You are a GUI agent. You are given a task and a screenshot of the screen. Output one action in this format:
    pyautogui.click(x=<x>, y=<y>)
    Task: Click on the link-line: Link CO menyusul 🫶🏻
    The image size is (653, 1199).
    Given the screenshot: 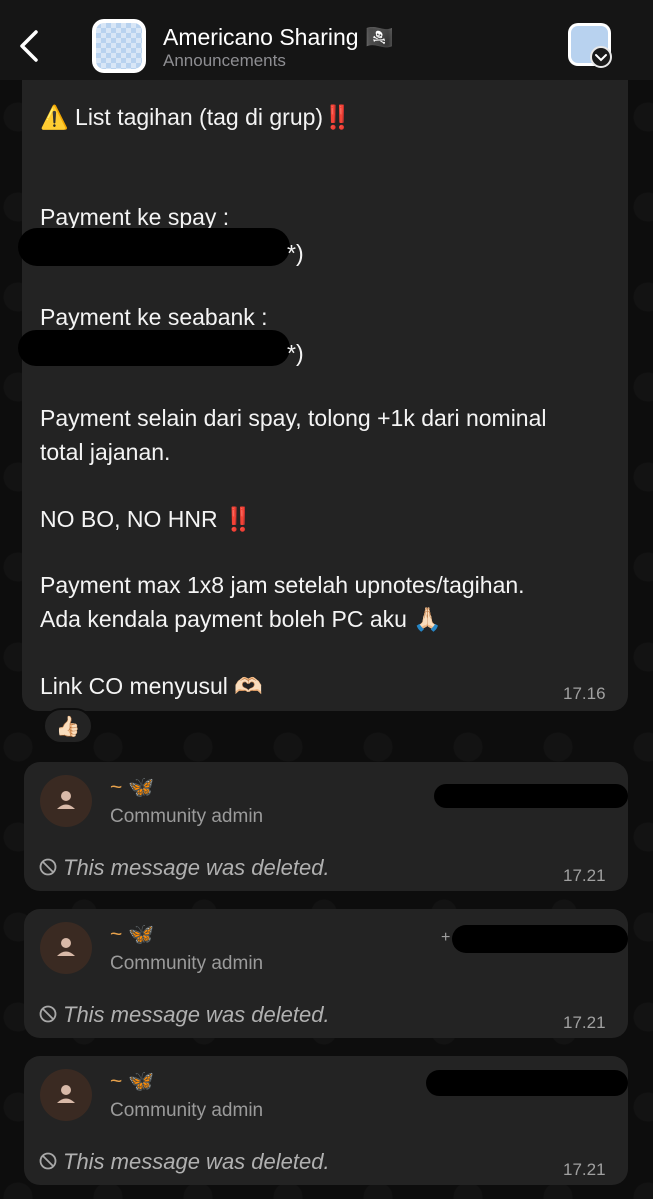 What is the action you would take?
    pyautogui.click(x=151, y=686)
    